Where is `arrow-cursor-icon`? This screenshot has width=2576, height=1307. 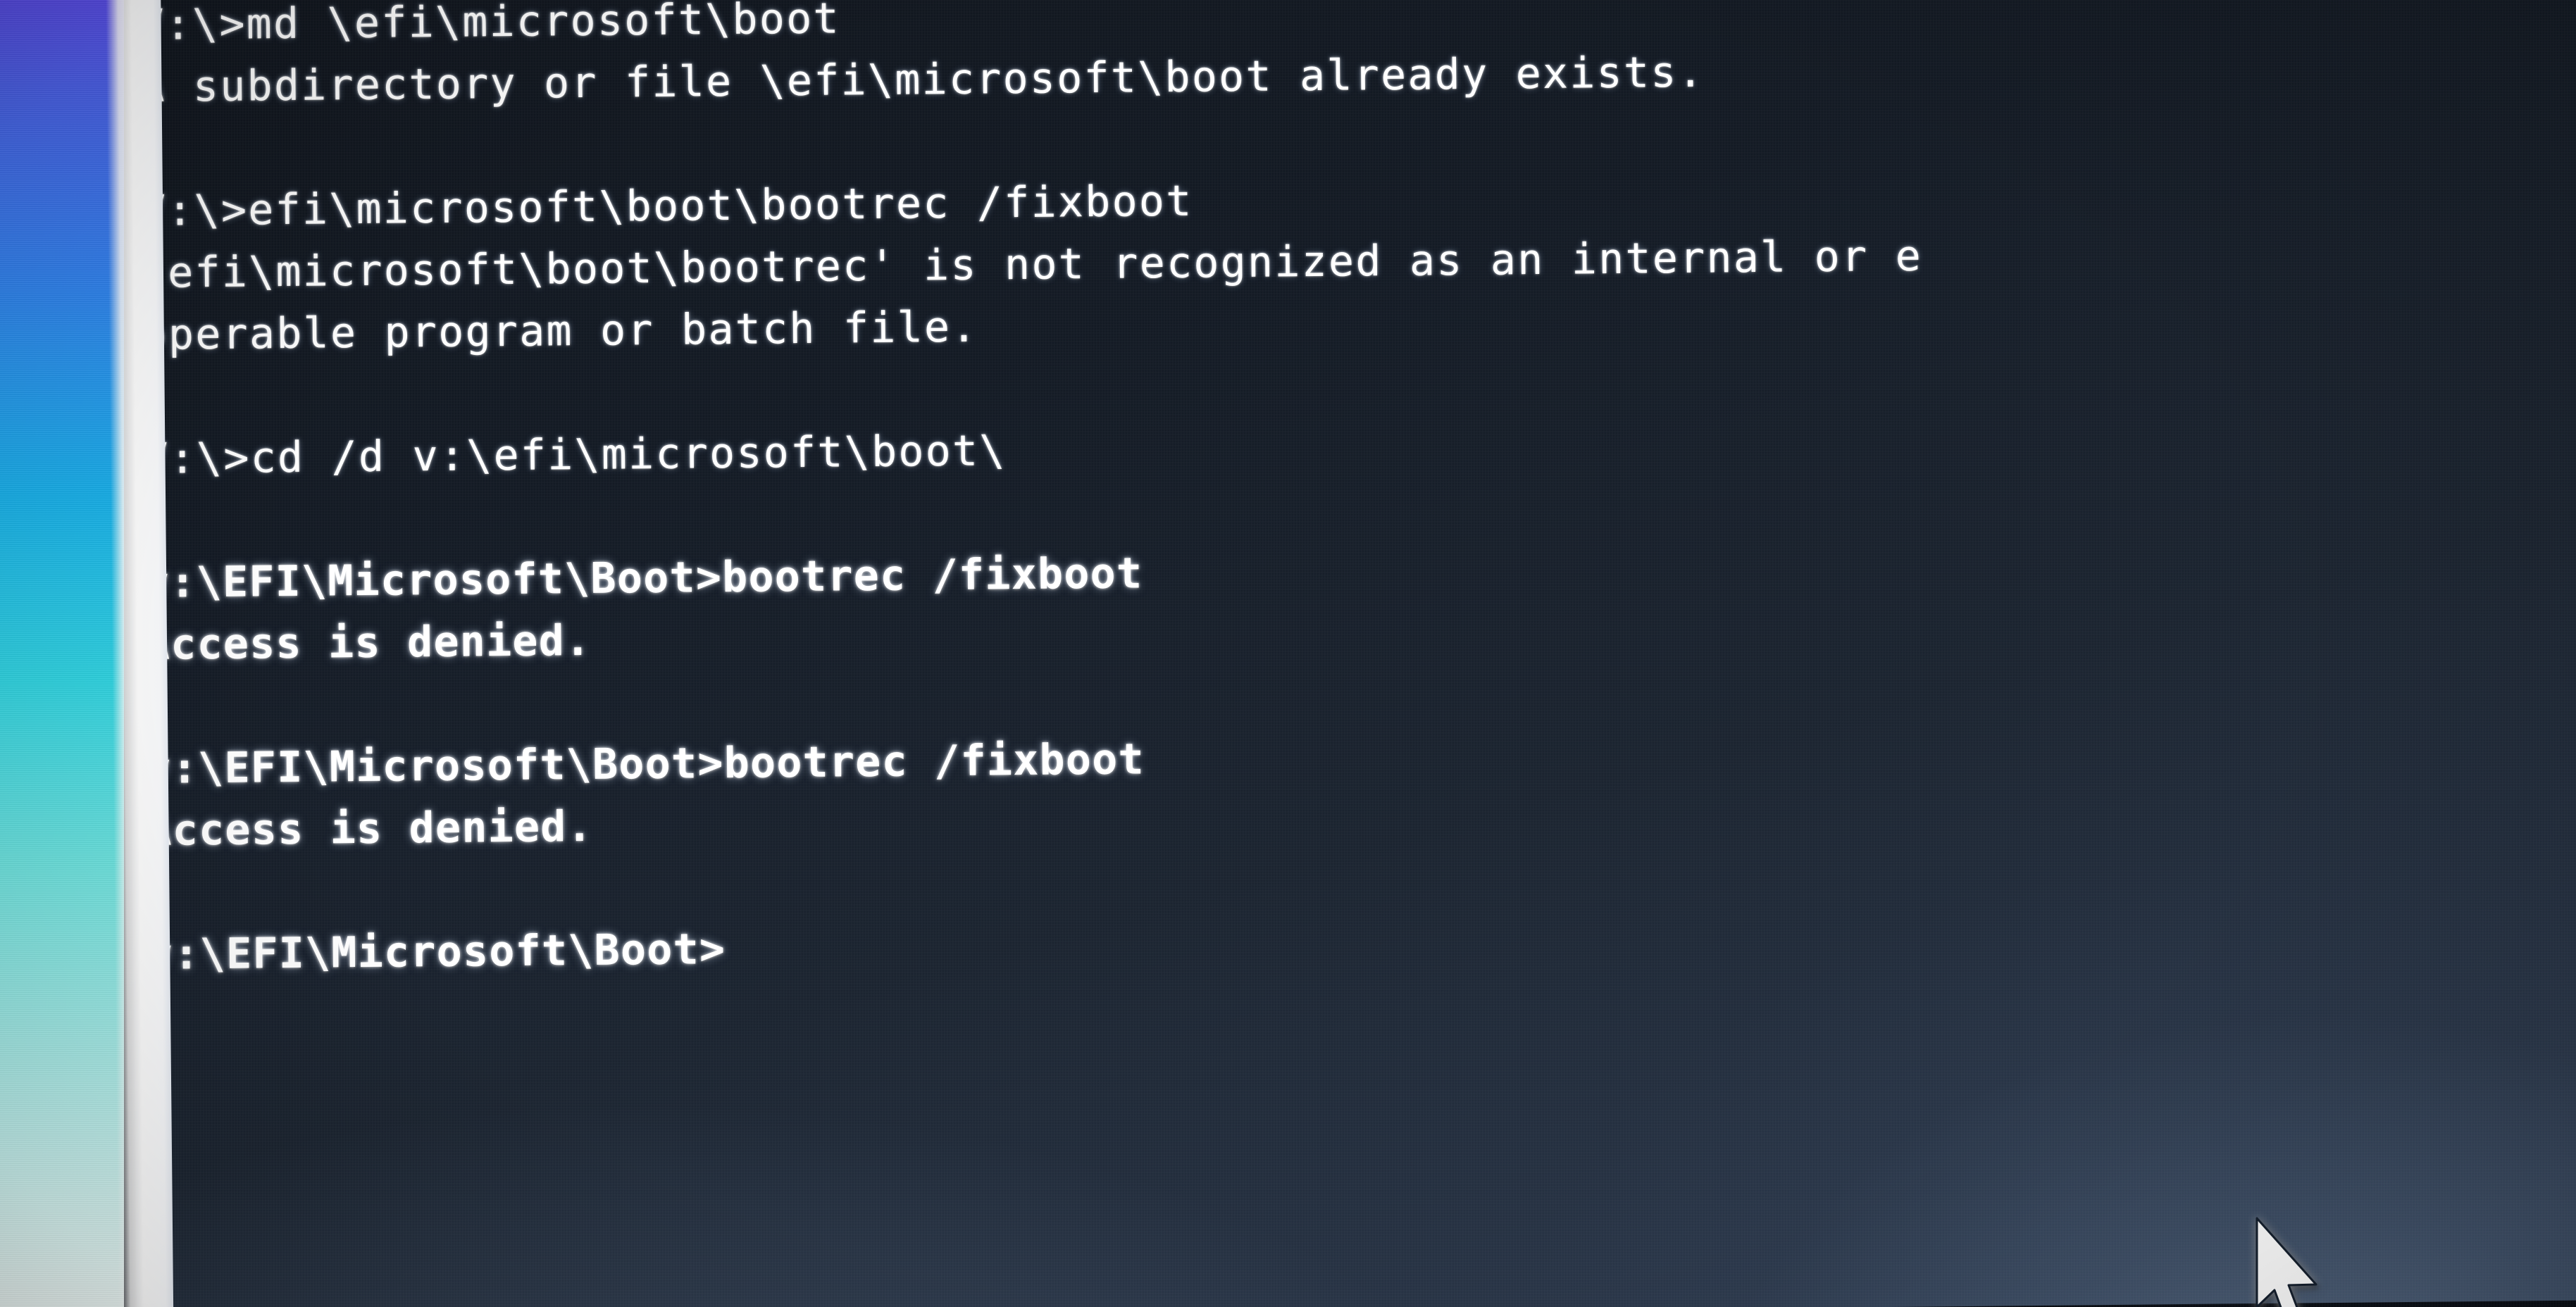
arrow-cursor-icon is located at coordinates (2290, 1262).